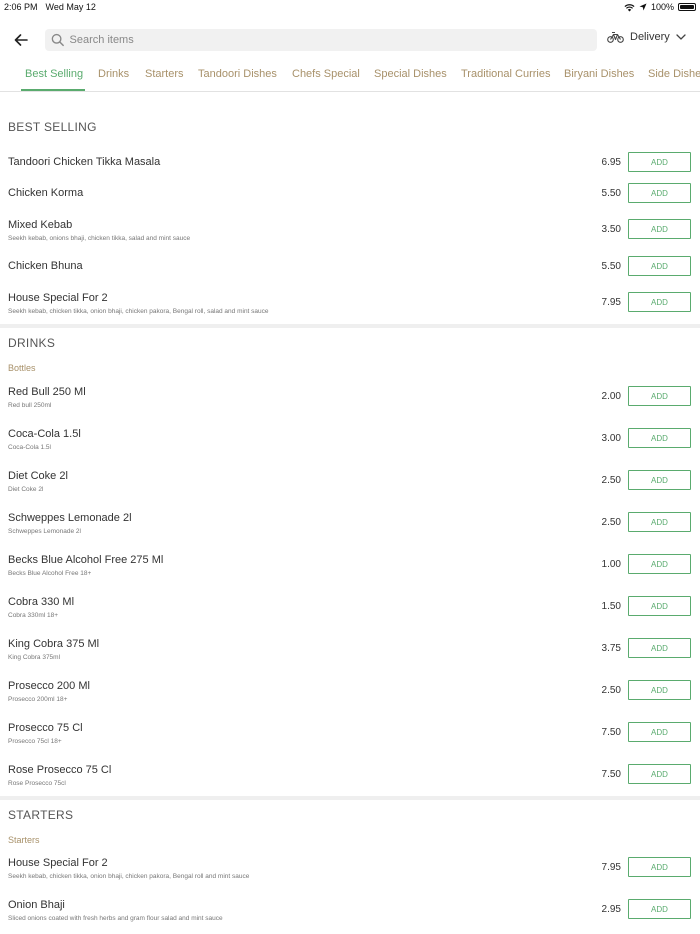 The height and width of the screenshot is (934, 700). What do you see at coordinates (599, 74) in the screenshot?
I see `tab-biryani-dishes: Biryani Dishes` at bounding box center [599, 74].